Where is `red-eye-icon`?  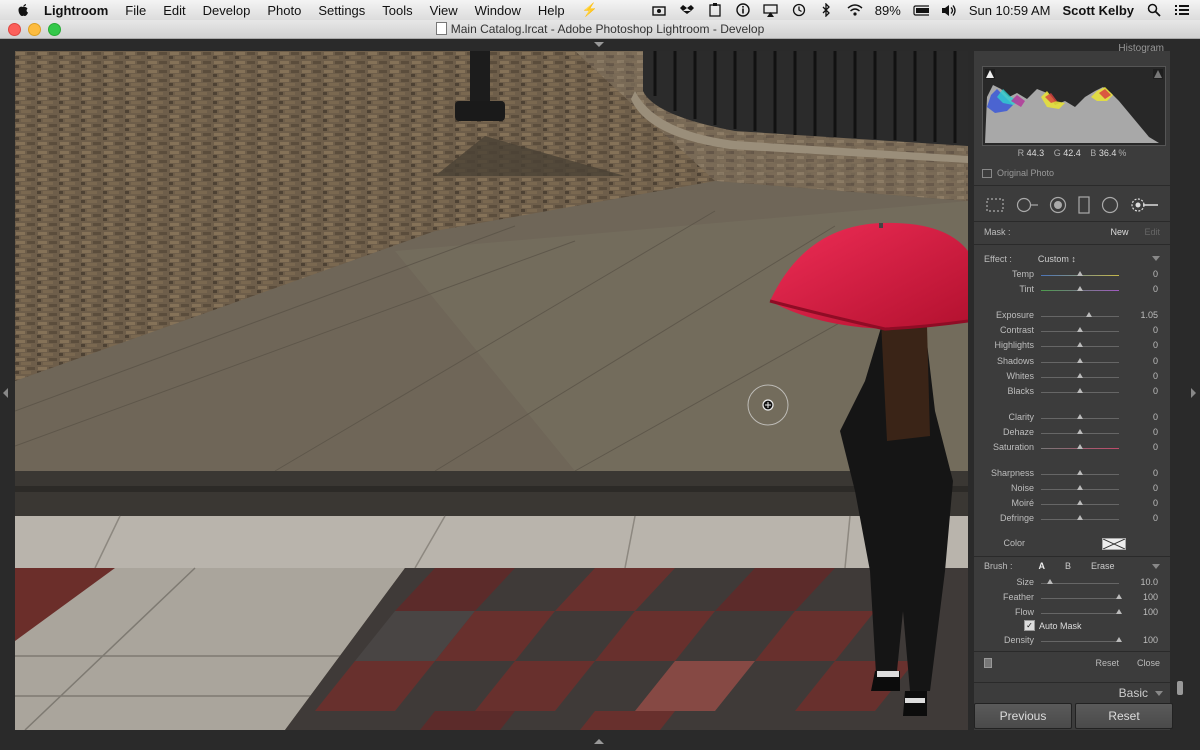 red-eye-icon is located at coordinates (1058, 206).